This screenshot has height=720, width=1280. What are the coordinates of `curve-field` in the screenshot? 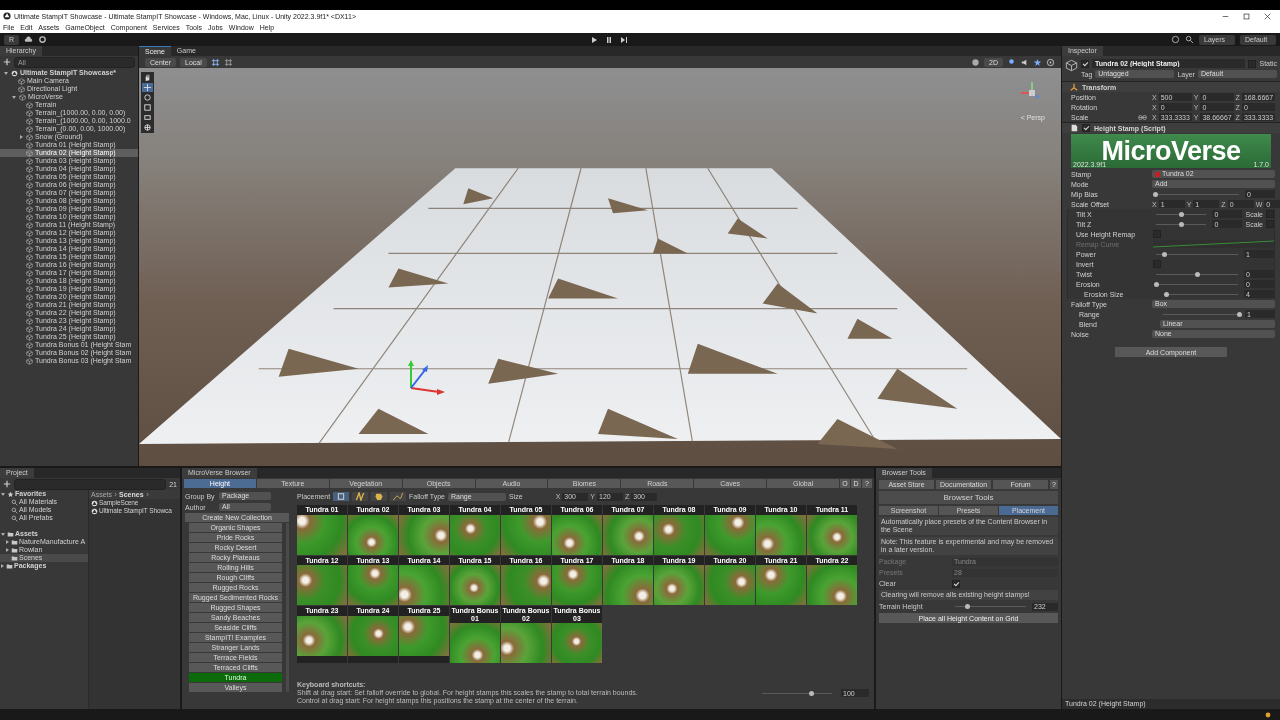 It's located at (1213, 244).